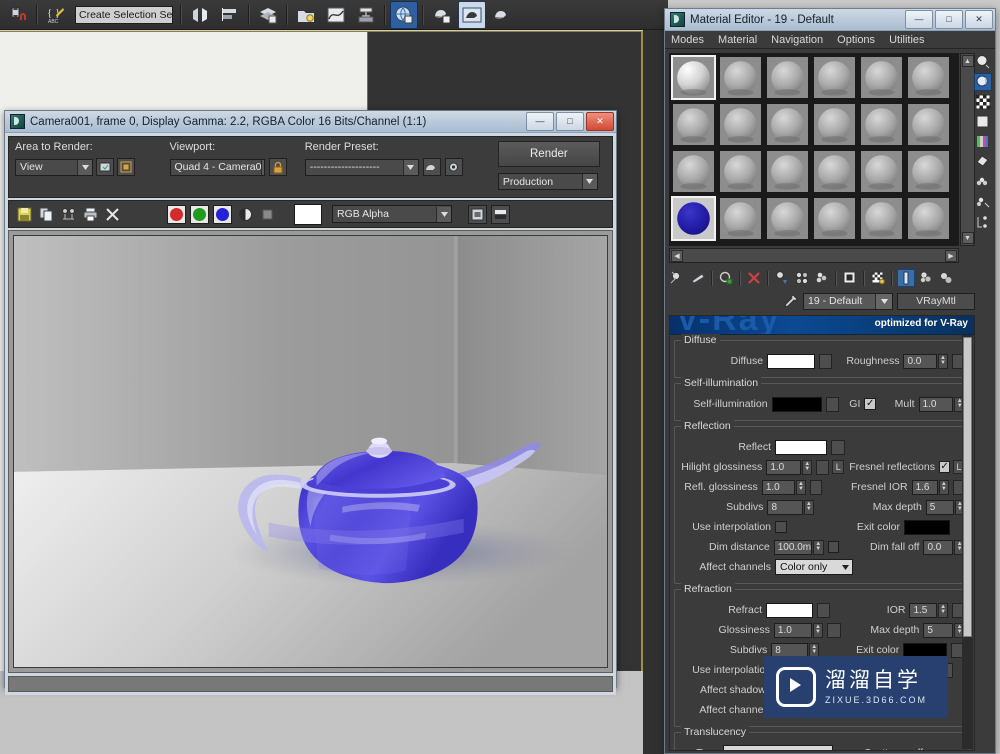 The image size is (1000, 754). I want to click on mult-value: 1.0, so click(936, 404).